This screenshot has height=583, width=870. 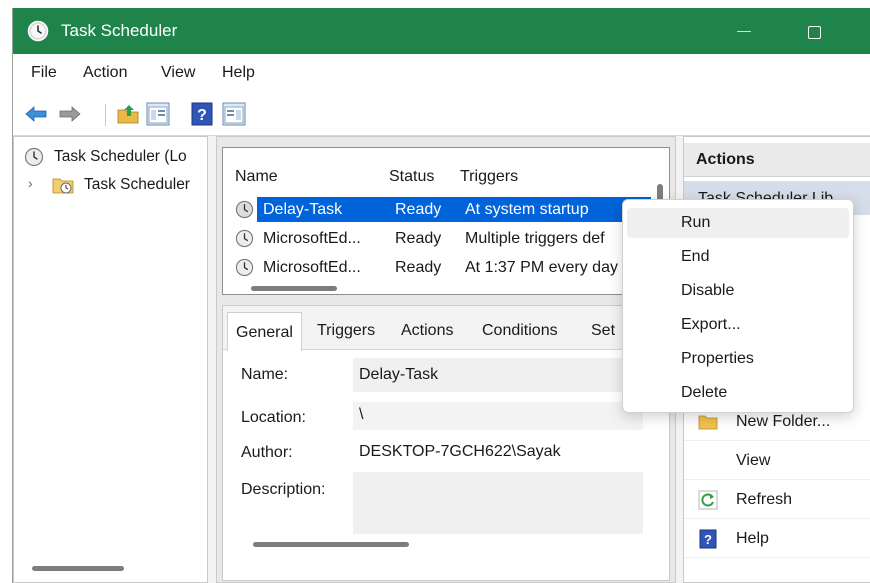 What do you see at coordinates (717, 358) in the screenshot?
I see `menu-item-label: Properties` at bounding box center [717, 358].